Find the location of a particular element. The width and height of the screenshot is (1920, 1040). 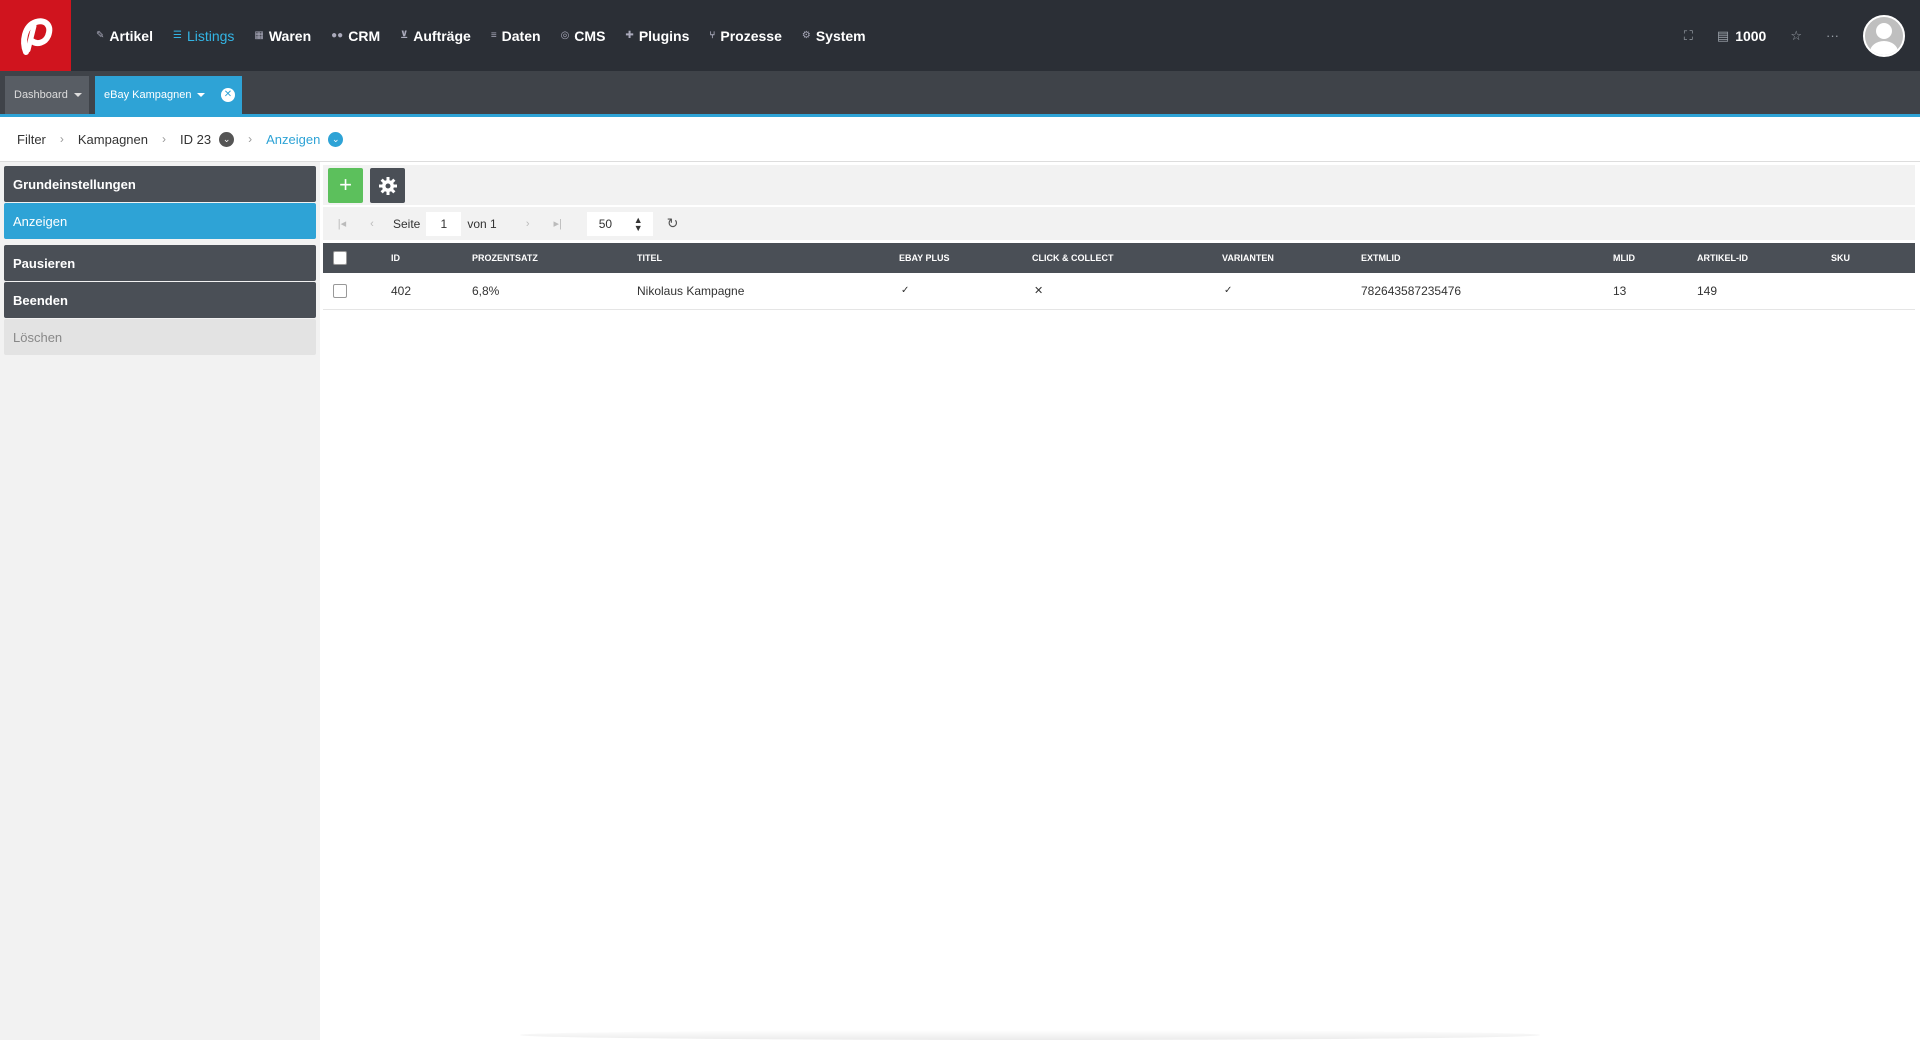

page-total: von 1 is located at coordinates (482, 223).